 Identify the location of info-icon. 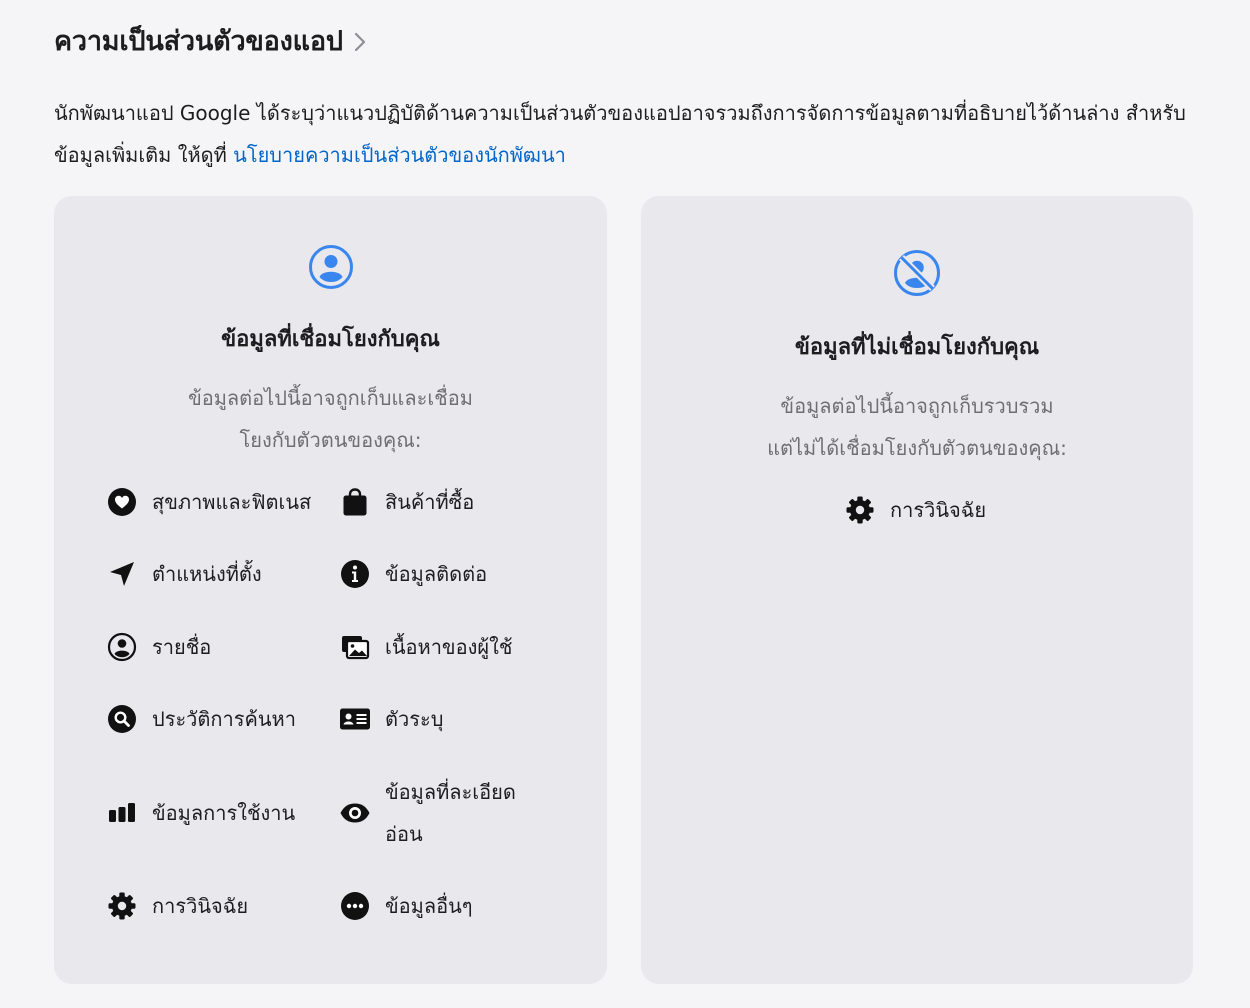
(355, 574).